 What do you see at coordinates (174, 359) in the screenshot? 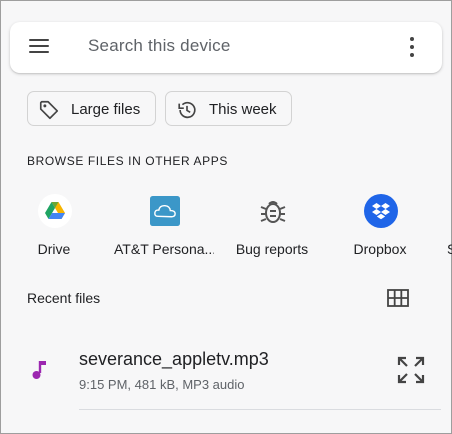
I see `file-name: severance_appletv.mp3` at bounding box center [174, 359].